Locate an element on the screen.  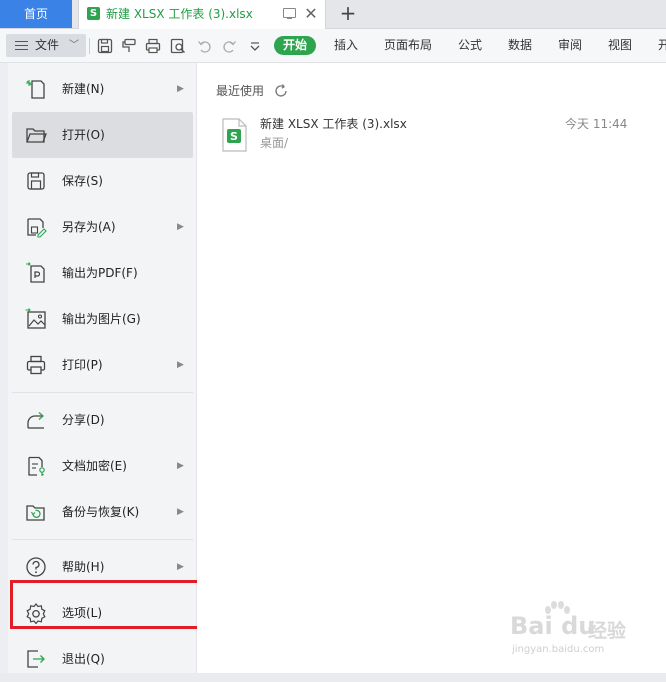
ribbon-tab-view: 视图 is located at coordinates (620, 45).